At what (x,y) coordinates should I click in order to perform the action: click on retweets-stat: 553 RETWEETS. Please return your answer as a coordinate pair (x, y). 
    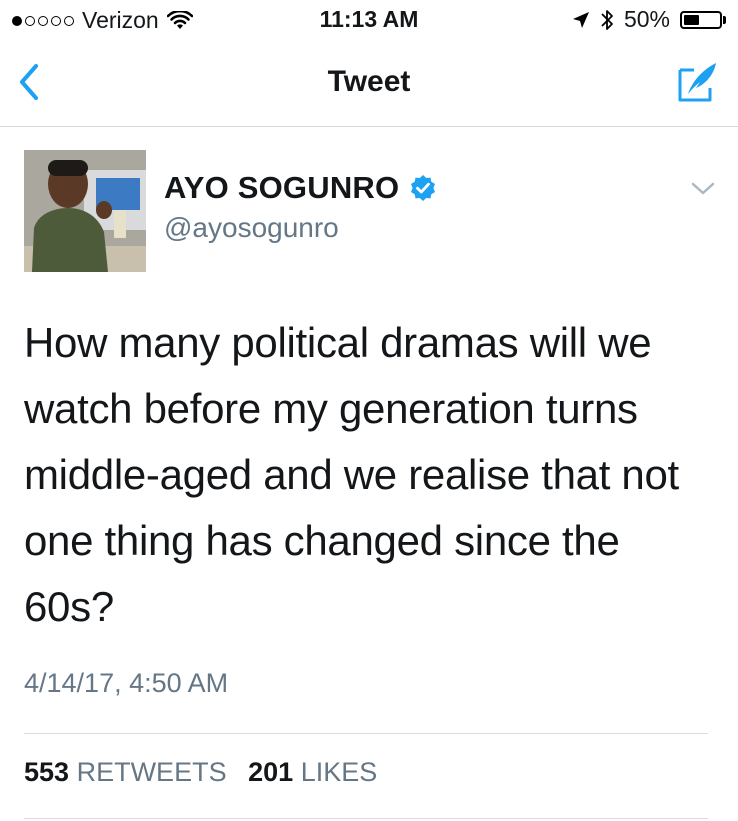
    Looking at the image, I should click on (129, 772).